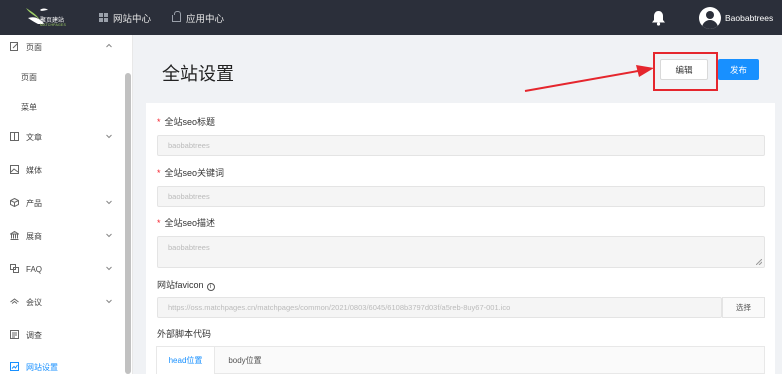 The width and height of the screenshot is (782, 374). Describe the element at coordinates (14, 169) in the screenshot. I see `image-icon` at that location.